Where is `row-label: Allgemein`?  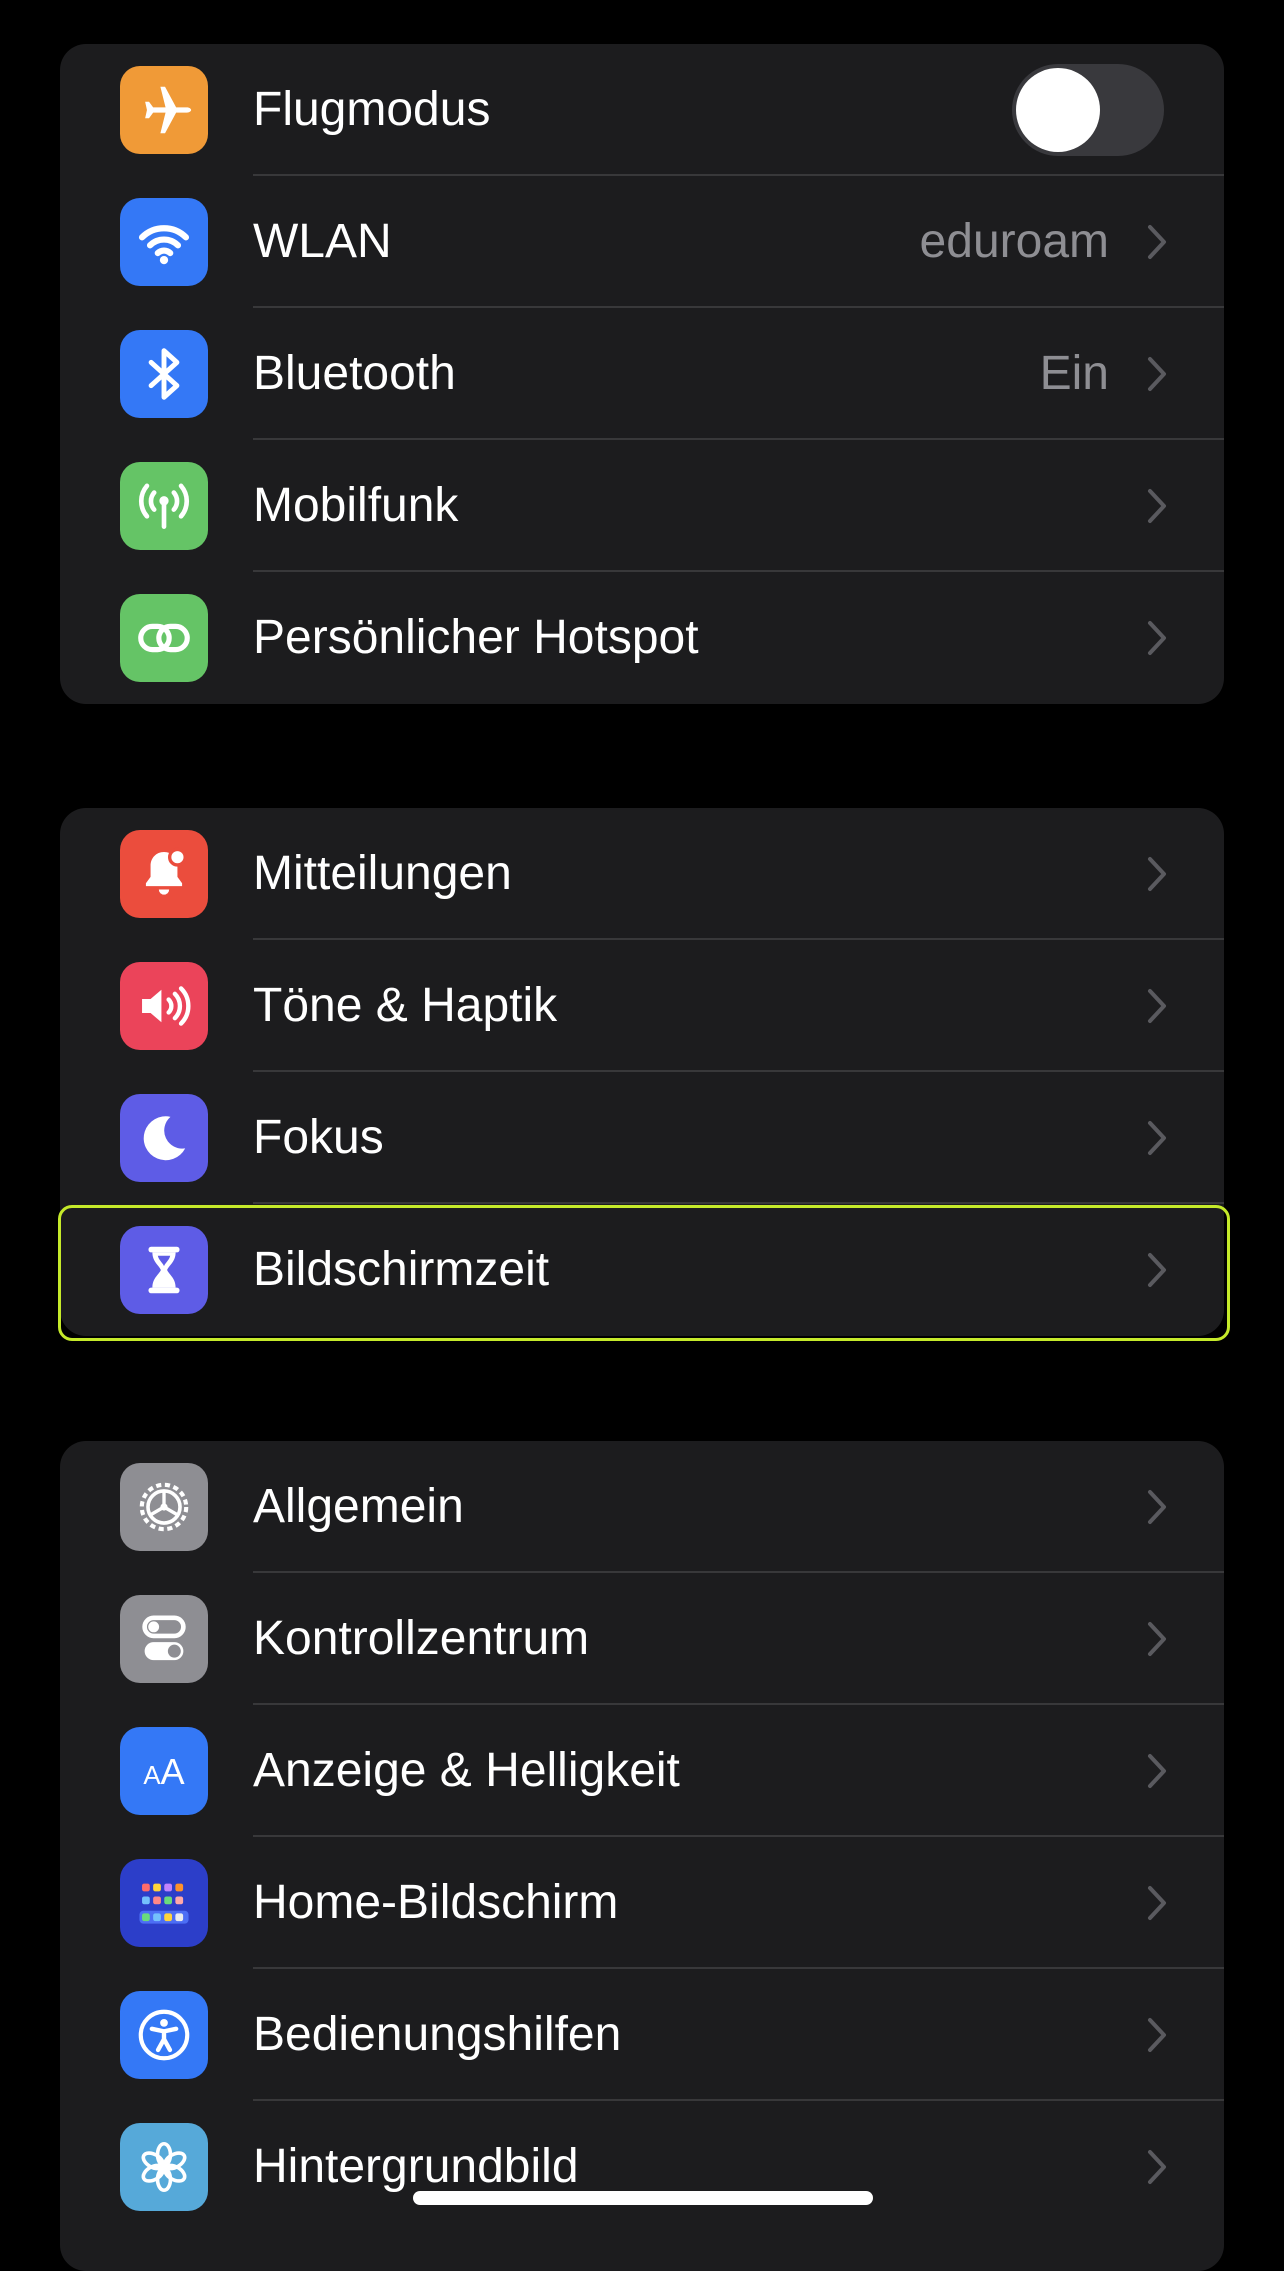
row-label: Allgemein is located at coordinates (358, 1506).